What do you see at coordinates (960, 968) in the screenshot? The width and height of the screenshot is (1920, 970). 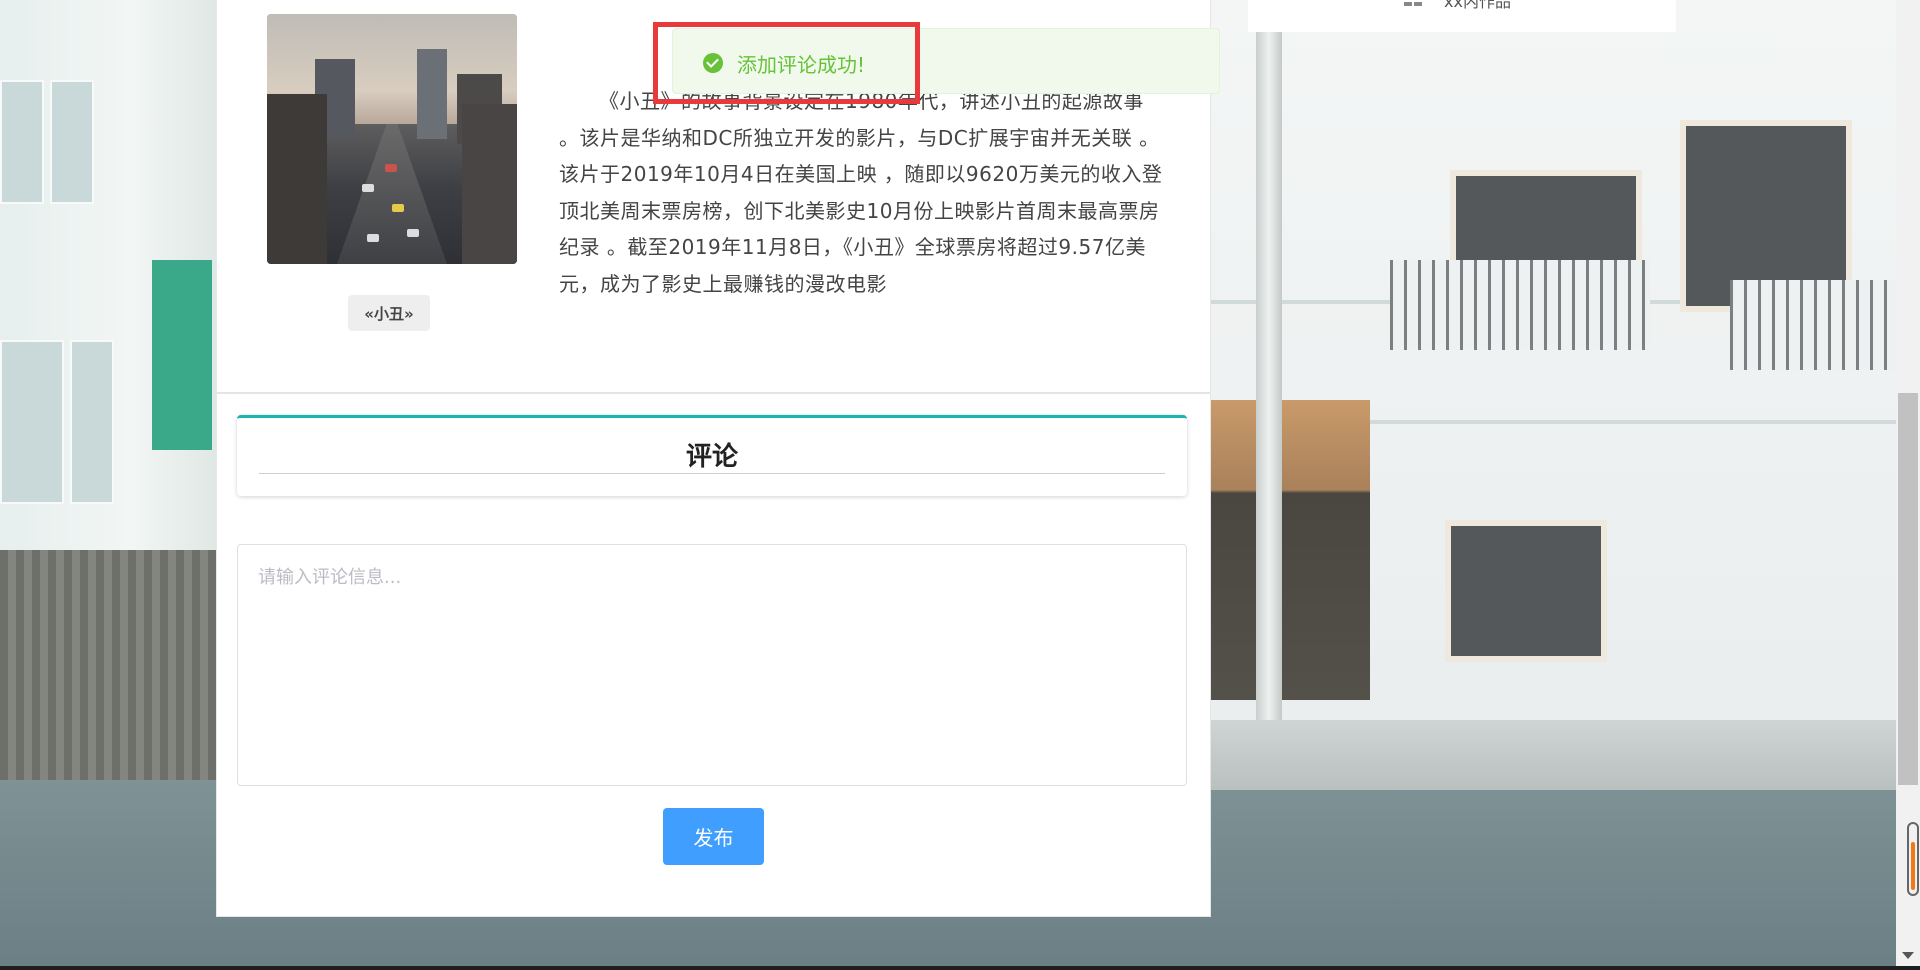 I see `bottom-edge-bar` at bounding box center [960, 968].